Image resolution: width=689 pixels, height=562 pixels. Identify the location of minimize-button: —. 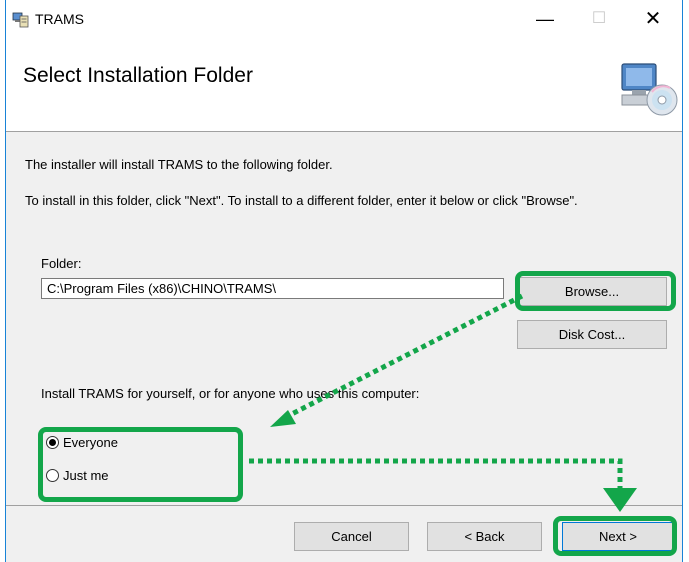
(545, 20).